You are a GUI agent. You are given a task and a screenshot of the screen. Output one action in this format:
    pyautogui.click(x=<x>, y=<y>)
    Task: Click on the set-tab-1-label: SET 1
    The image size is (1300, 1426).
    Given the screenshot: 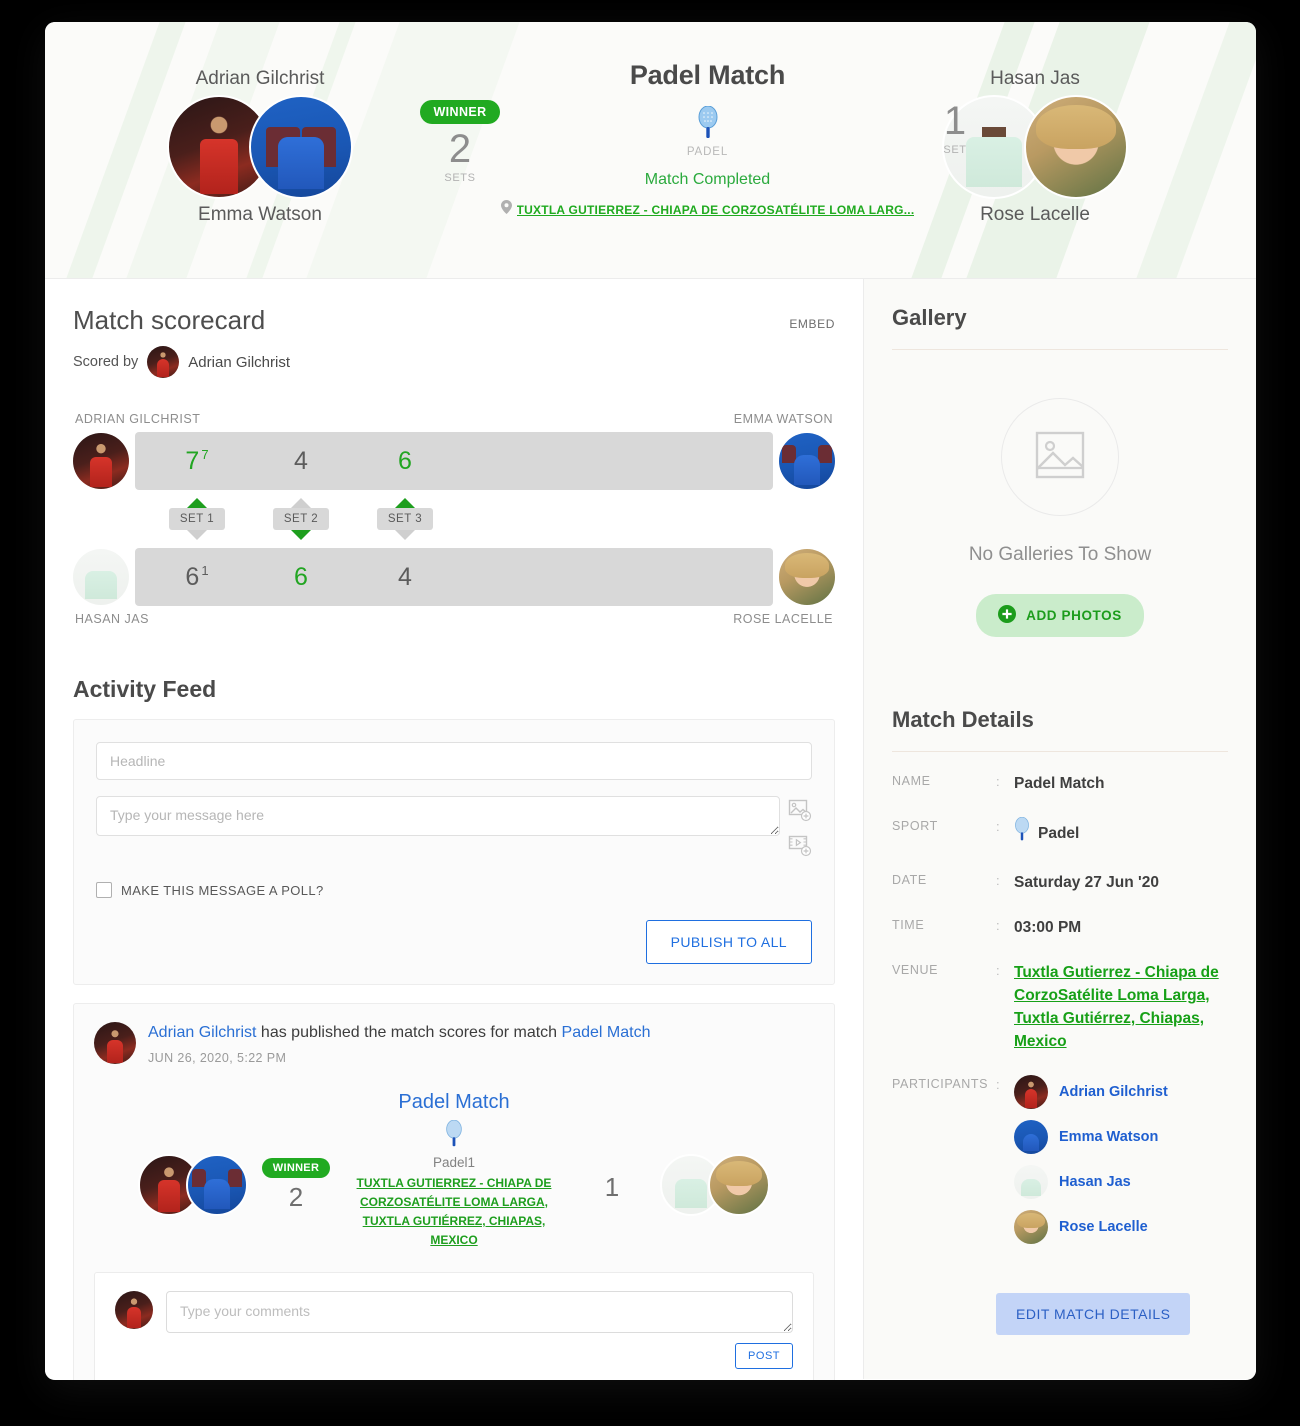 What is the action you would take?
    pyautogui.click(x=197, y=519)
    